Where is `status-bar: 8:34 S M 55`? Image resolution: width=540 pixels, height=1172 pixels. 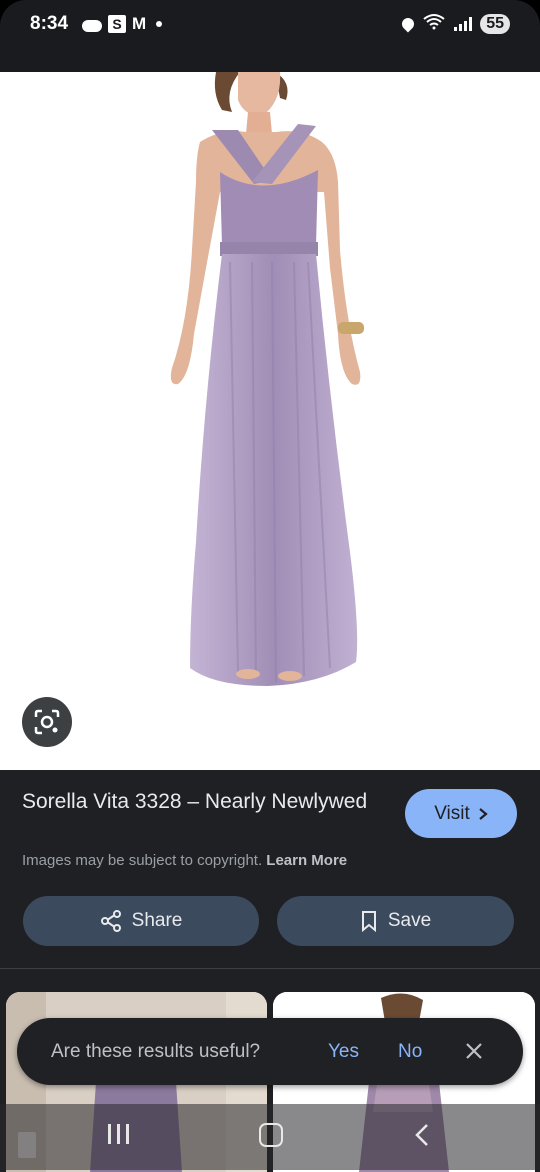
status-bar: 8:34 S M 55 is located at coordinates (270, 36).